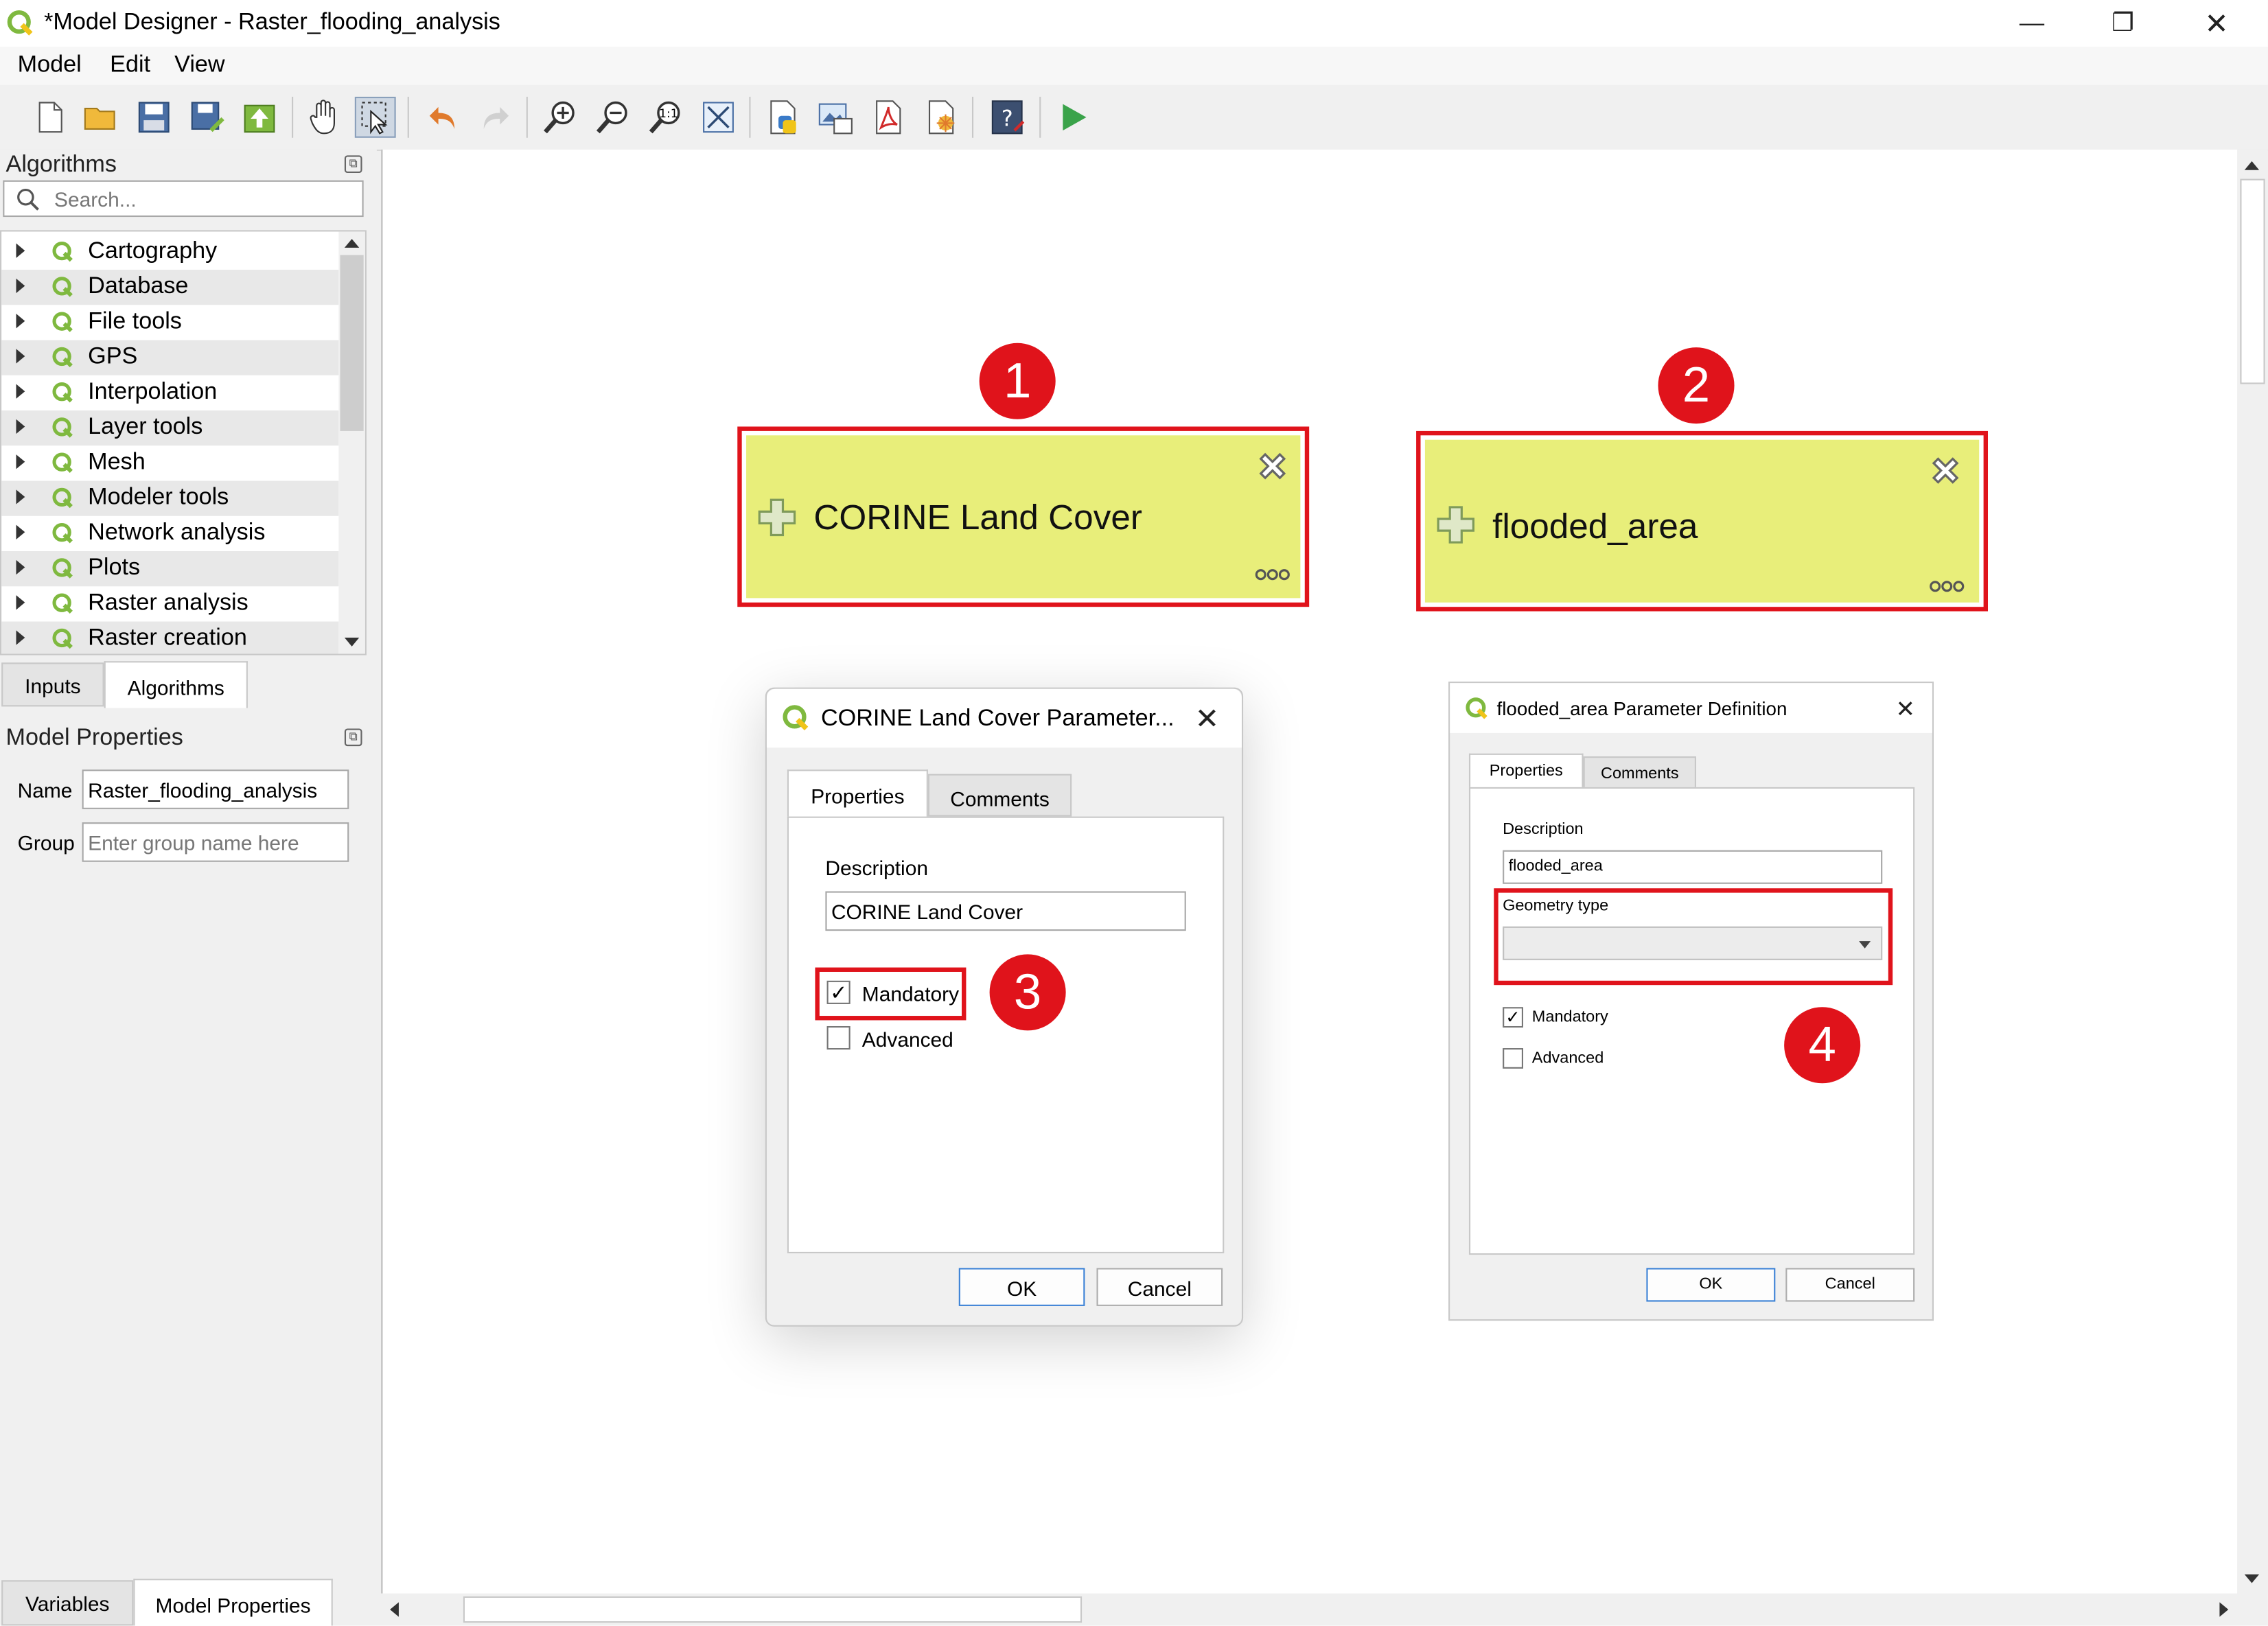 This screenshot has width=2268, height=1626. I want to click on parameter-node-corine: CORINE Land Cover, so click(1023, 517).